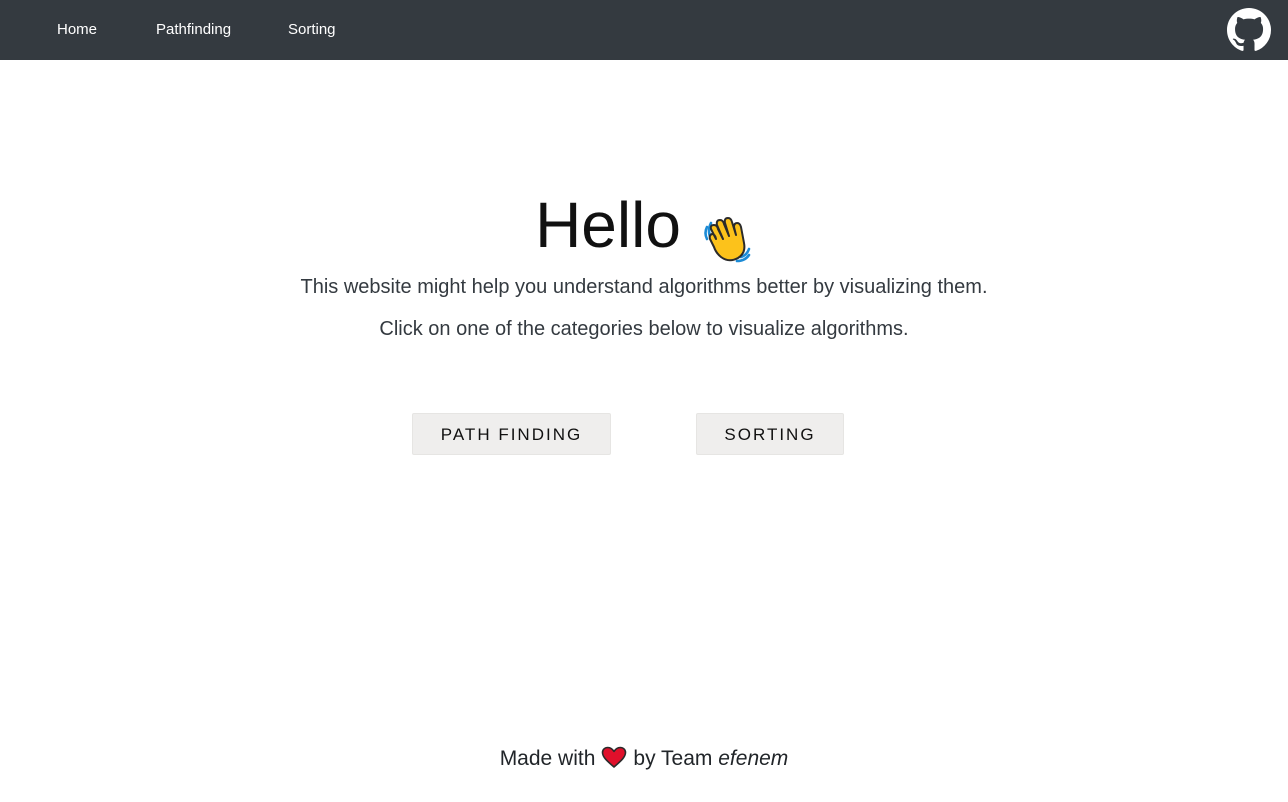 The height and width of the screenshot is (802, 1288). Describe the element at coordinates (1249, 30) in the screenshot. I see `github-icon` at that location.